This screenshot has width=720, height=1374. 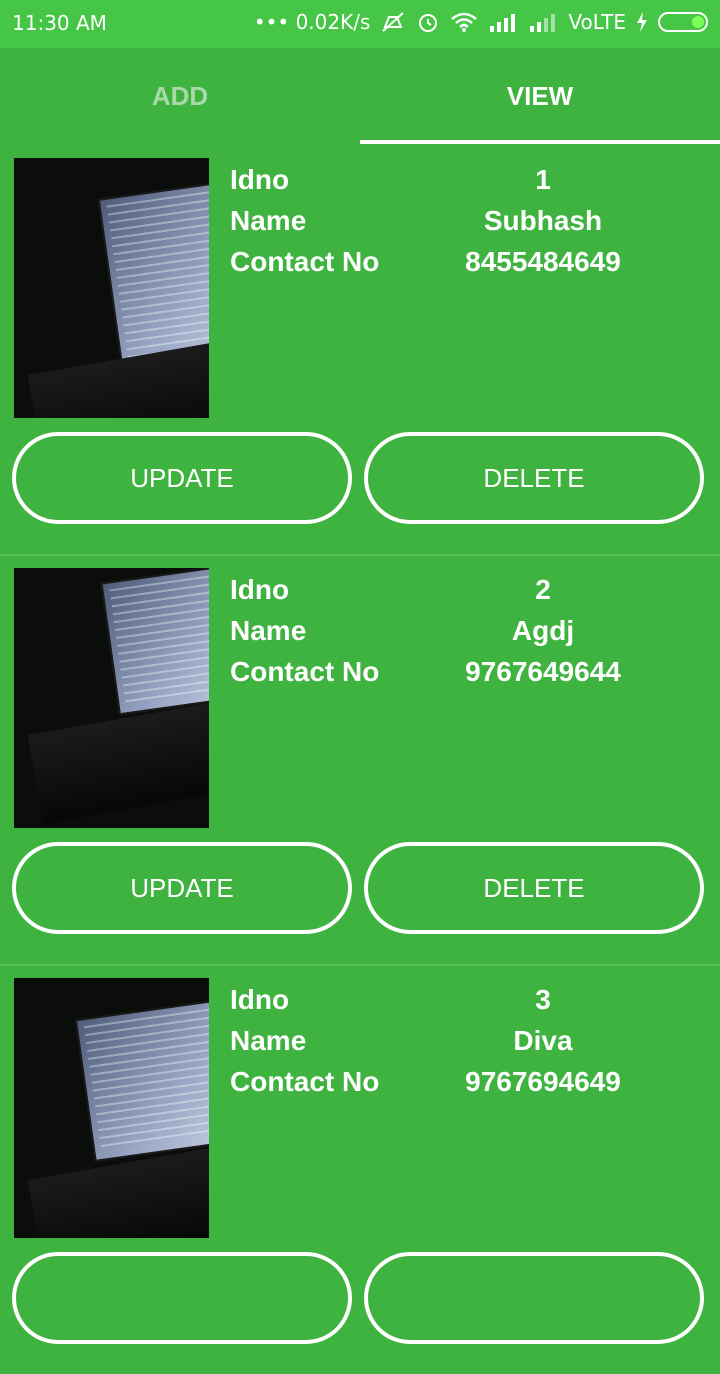 I want to click on tab-bar: ADD VIEW, so click(x=360, y=96).